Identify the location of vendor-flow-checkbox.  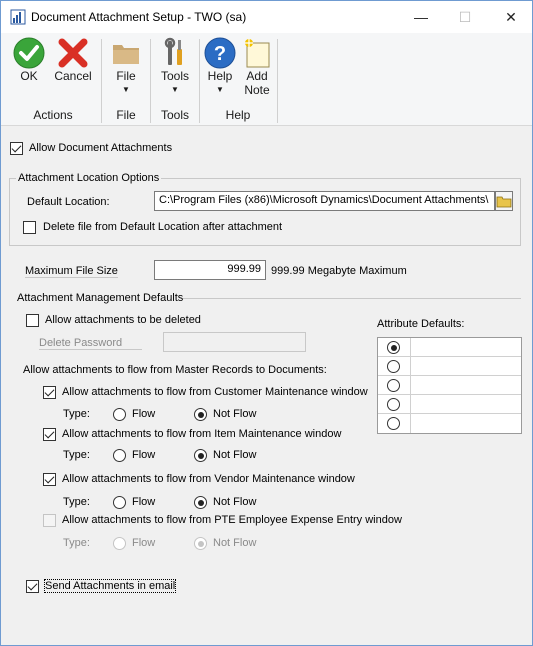
(49, 479).